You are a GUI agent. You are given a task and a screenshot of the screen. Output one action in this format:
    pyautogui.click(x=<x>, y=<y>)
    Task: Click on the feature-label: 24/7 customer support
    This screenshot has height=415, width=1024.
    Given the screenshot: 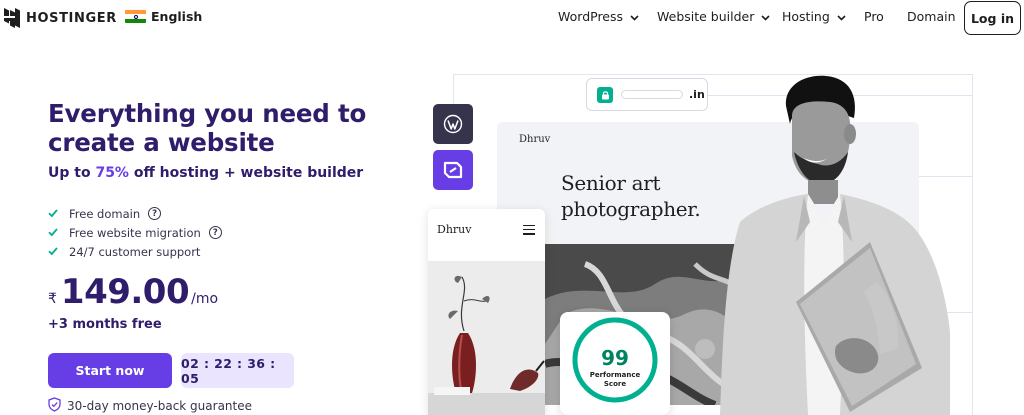 What is the action you would take?
    pyautogui.click(x=135, y=251)
    